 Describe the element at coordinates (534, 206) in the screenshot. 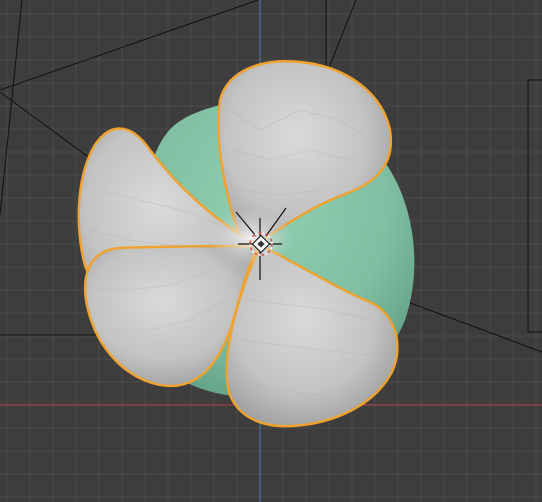

I see `camera-frame` at that location.